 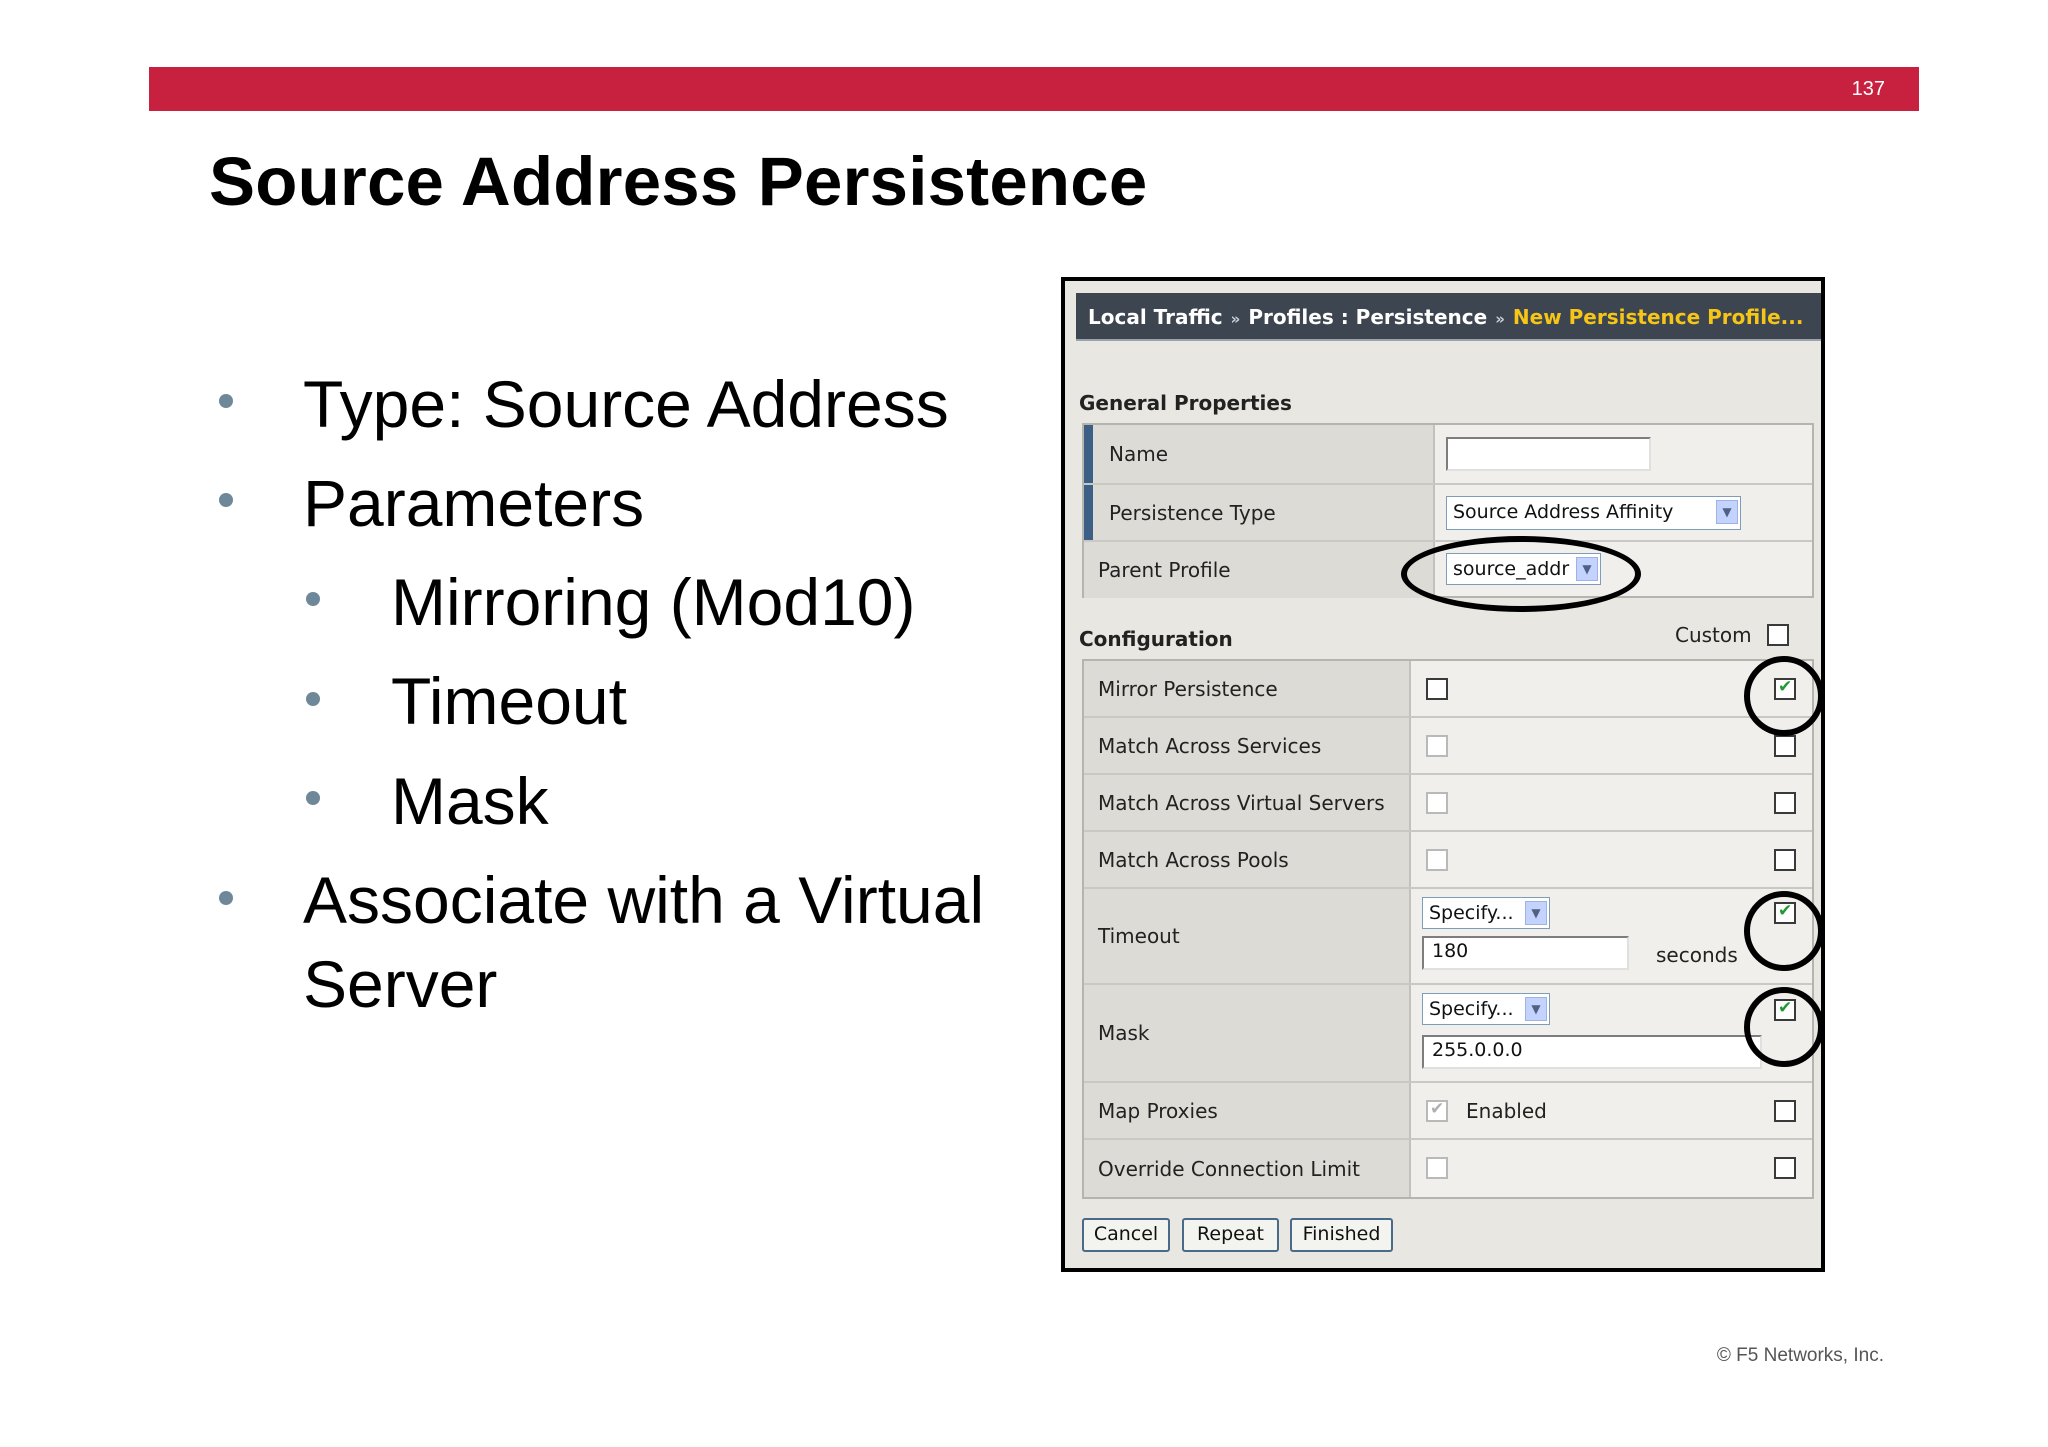 I want to click on highlight-ring-timeout, so click(x=1782, y=931).